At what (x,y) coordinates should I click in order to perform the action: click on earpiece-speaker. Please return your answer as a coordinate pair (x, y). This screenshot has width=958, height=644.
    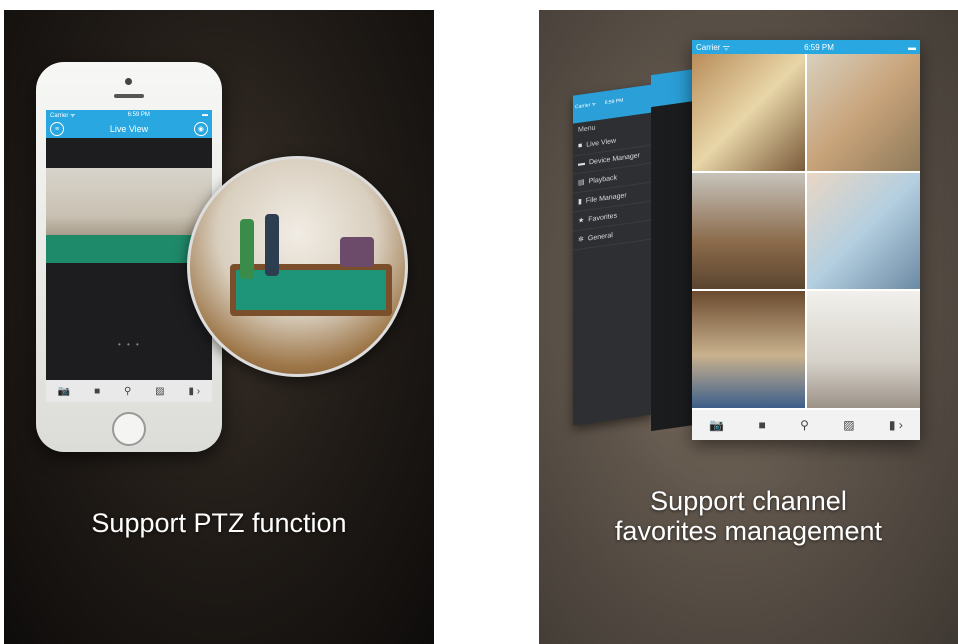
    Looking at the image, I should click on (129, 96).